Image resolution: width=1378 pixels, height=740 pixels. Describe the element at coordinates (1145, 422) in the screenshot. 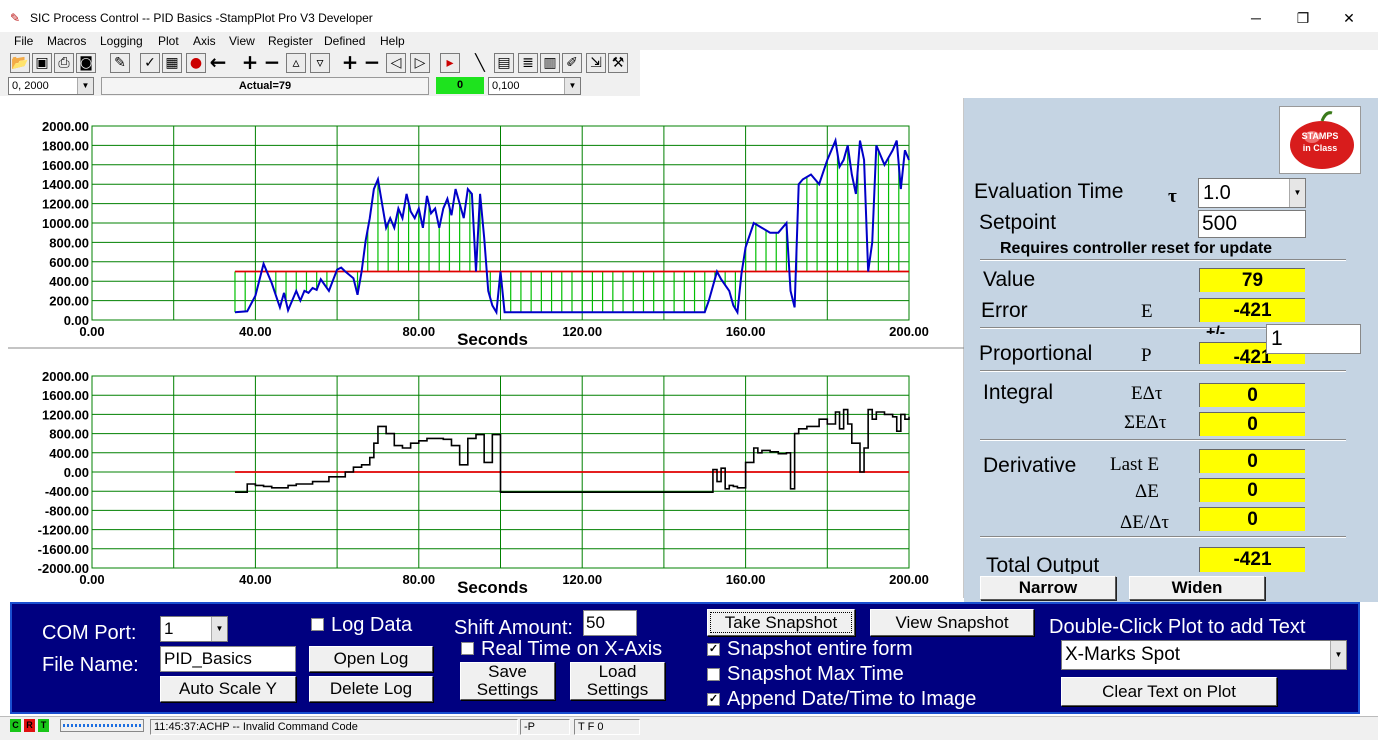

I see `integral-sum-symbol: ΣEΔτ` at that location.